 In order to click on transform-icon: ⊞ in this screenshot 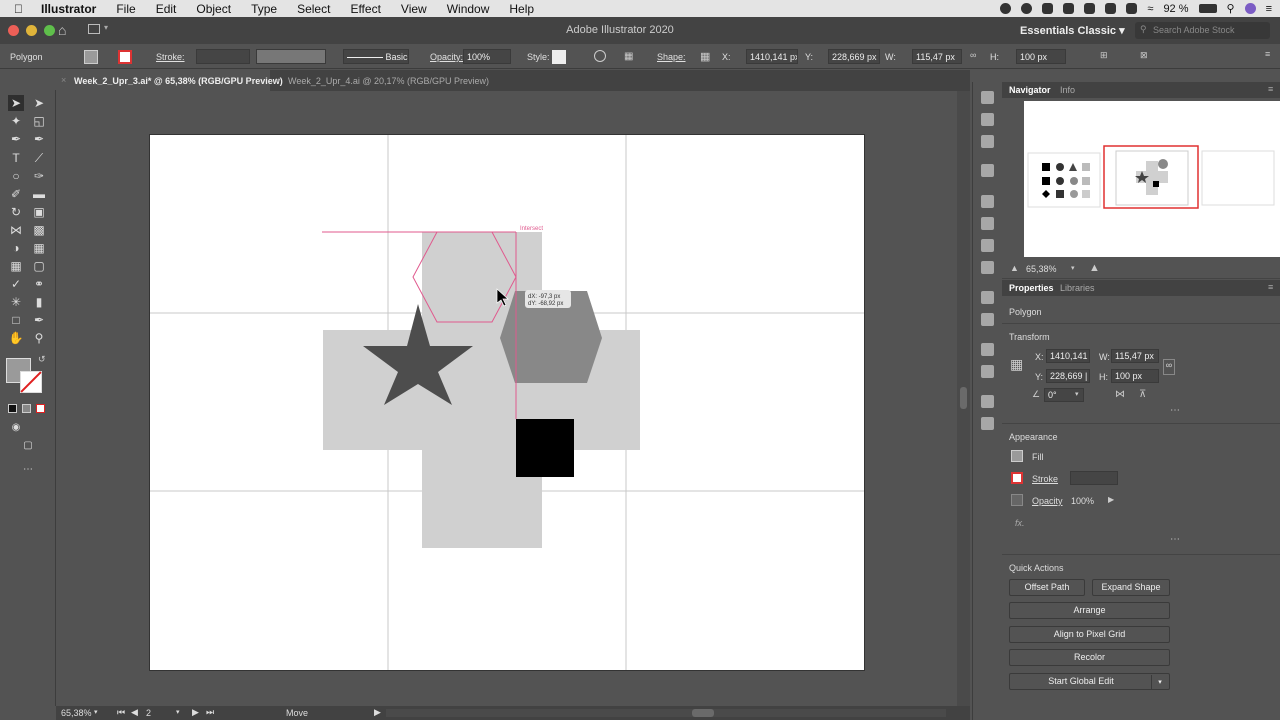, I will do `click(1104, 55)`.